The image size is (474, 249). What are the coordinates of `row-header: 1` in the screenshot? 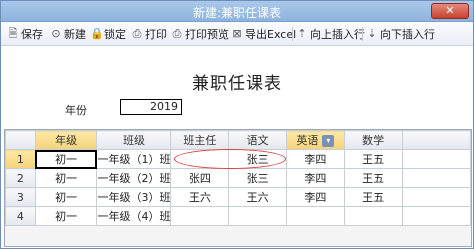 It's located at (20, 159).